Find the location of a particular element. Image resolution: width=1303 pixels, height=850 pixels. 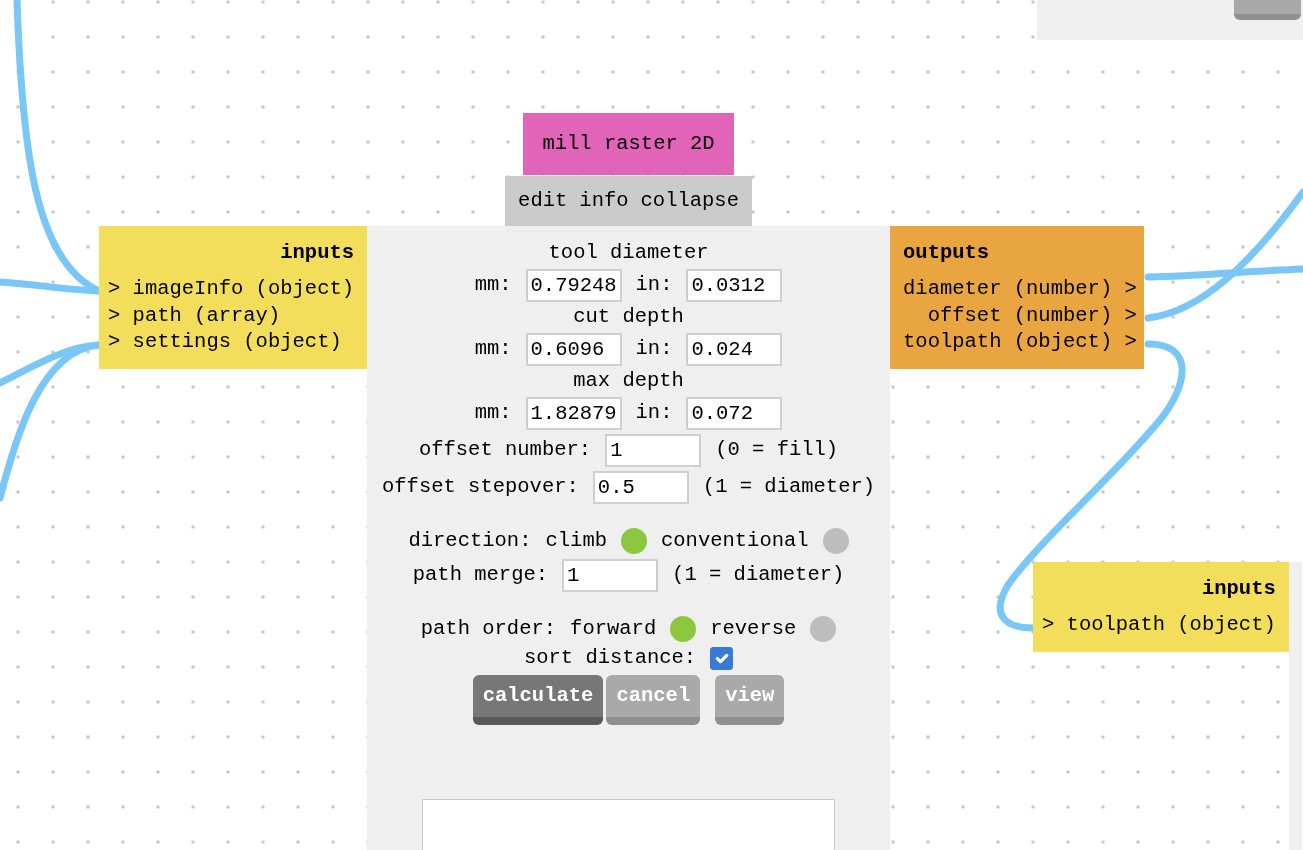

option-label: conventional is located at coordinates (735, 540).